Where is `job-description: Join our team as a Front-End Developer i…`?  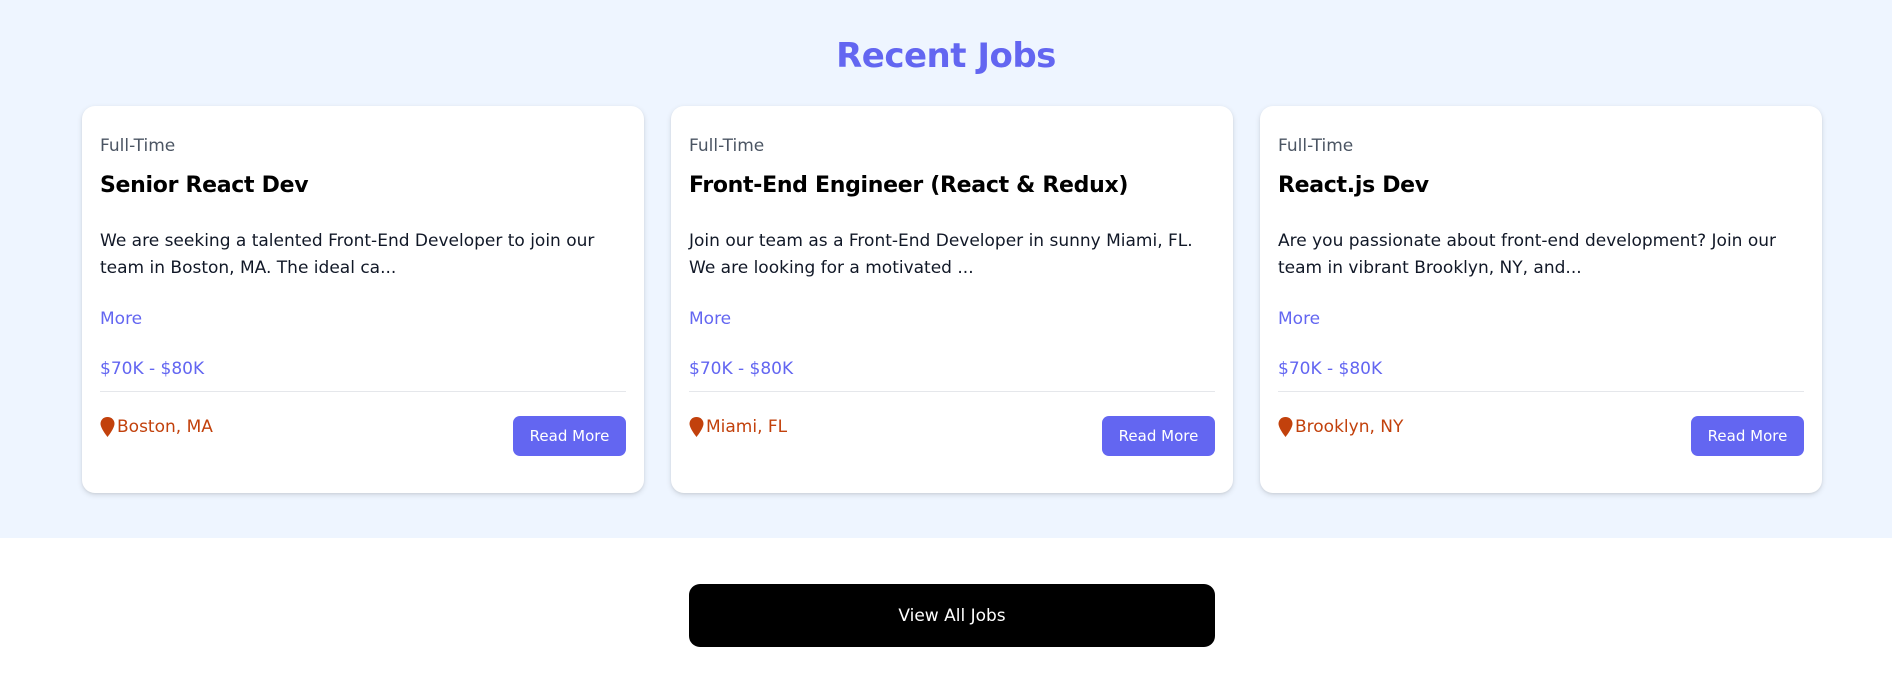 job-description: Join our team as a Front-End Developer i… is located at coordinates (941, 254).